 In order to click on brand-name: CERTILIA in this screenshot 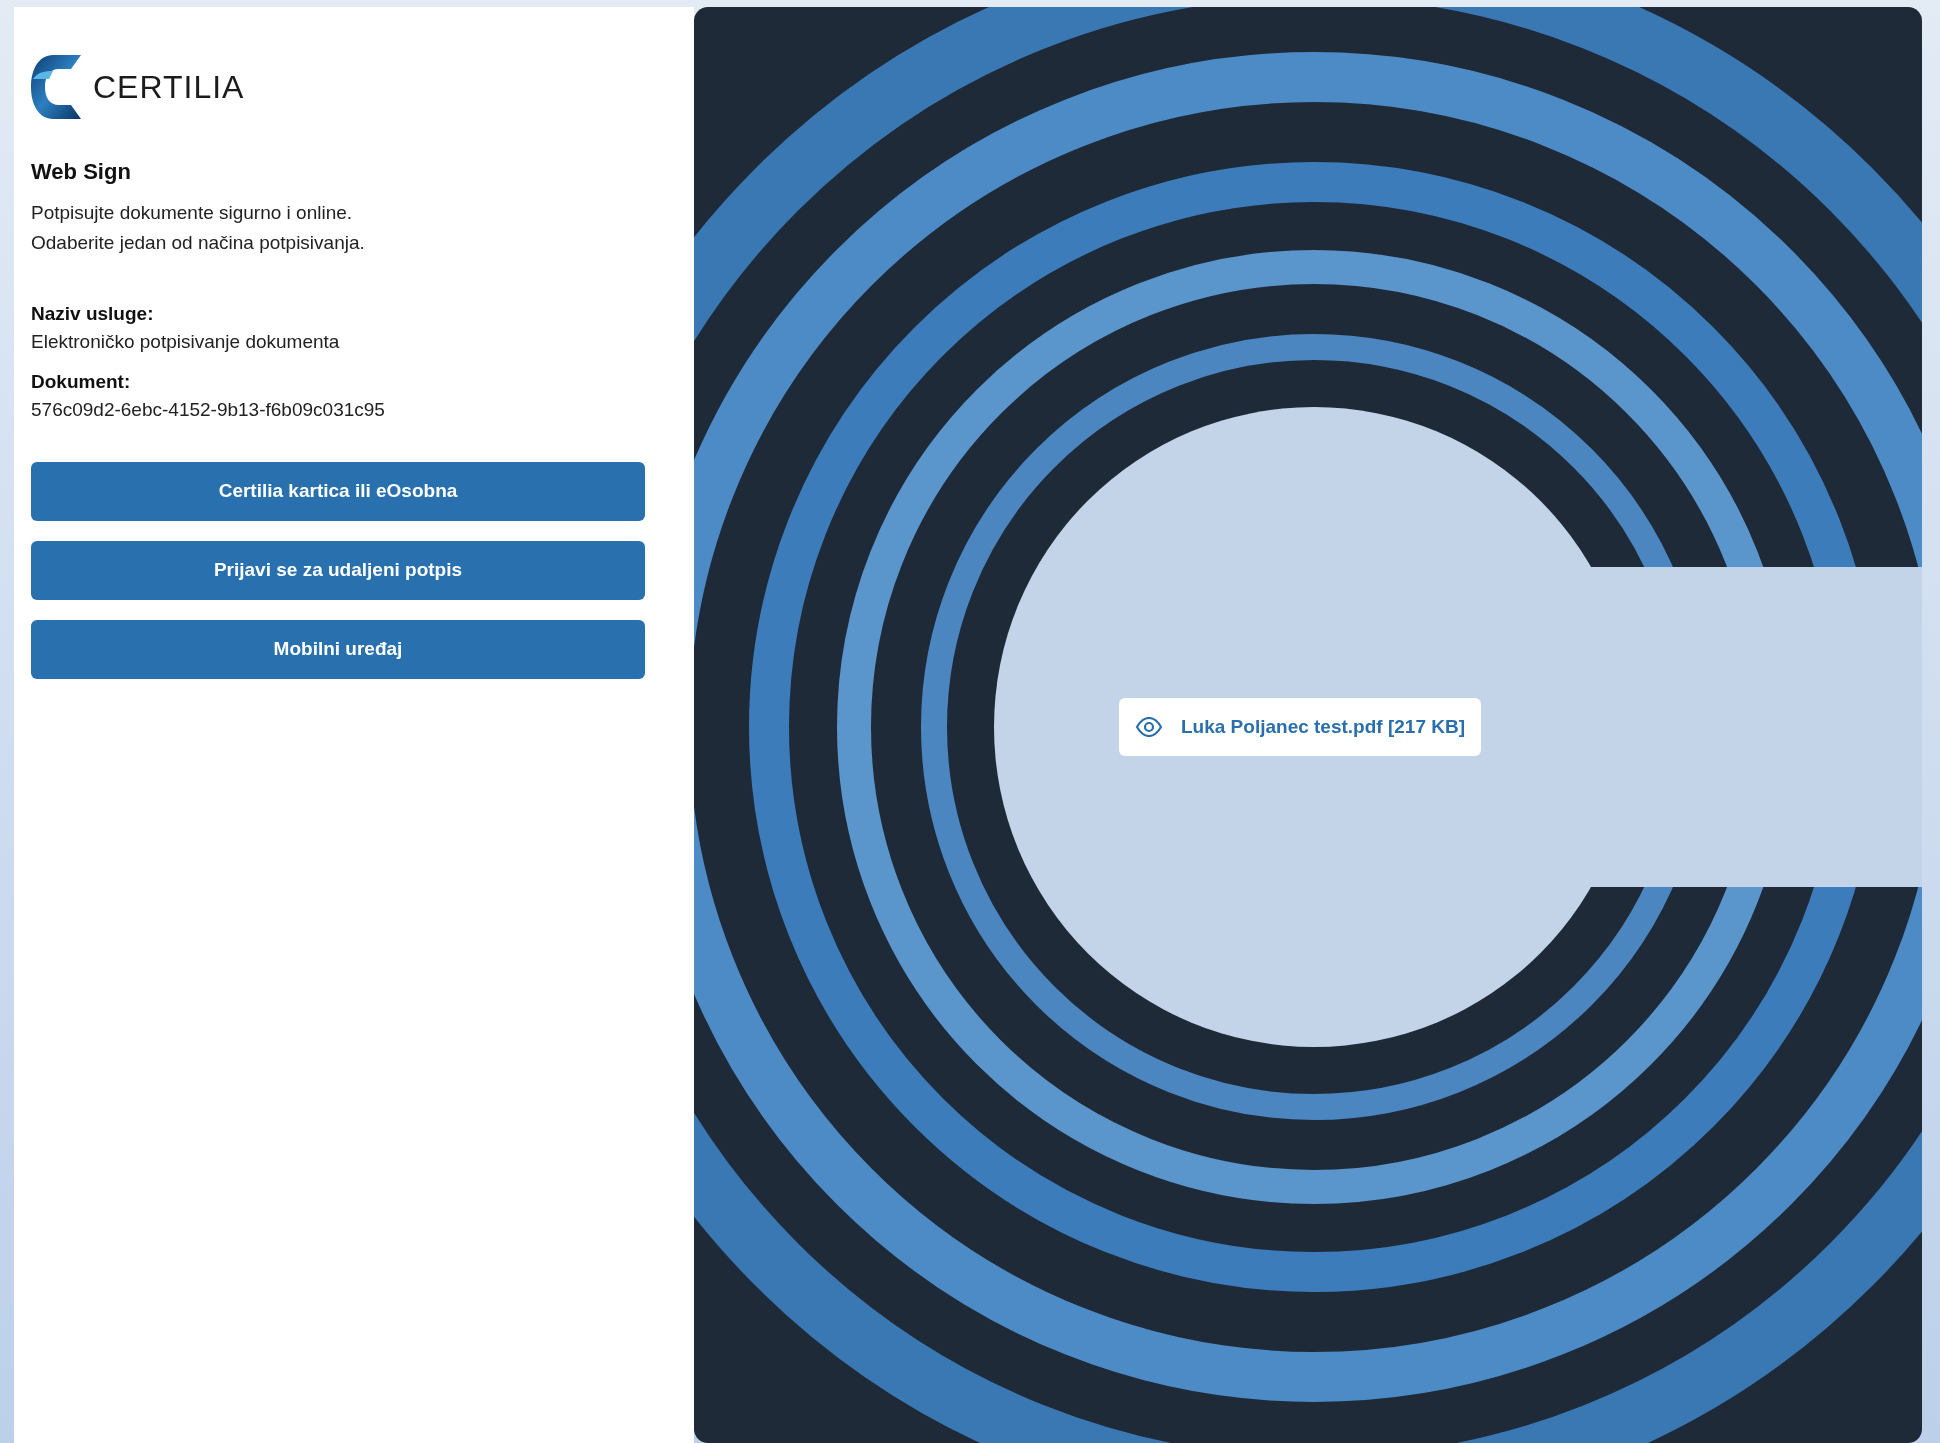, I will do `click(169, 87)`.